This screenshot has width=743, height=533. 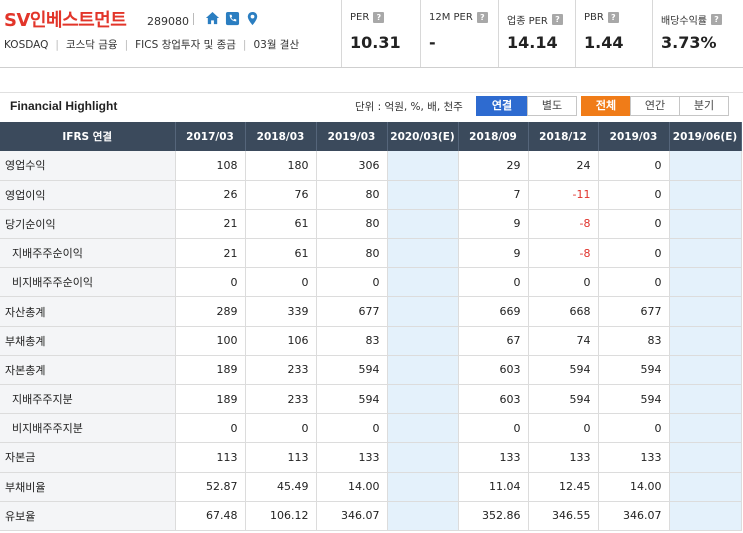 What do you see at coordinates (604, 42) in the screenshot?
I see `metric-value: 1.44` at bounding box center [604, 42].